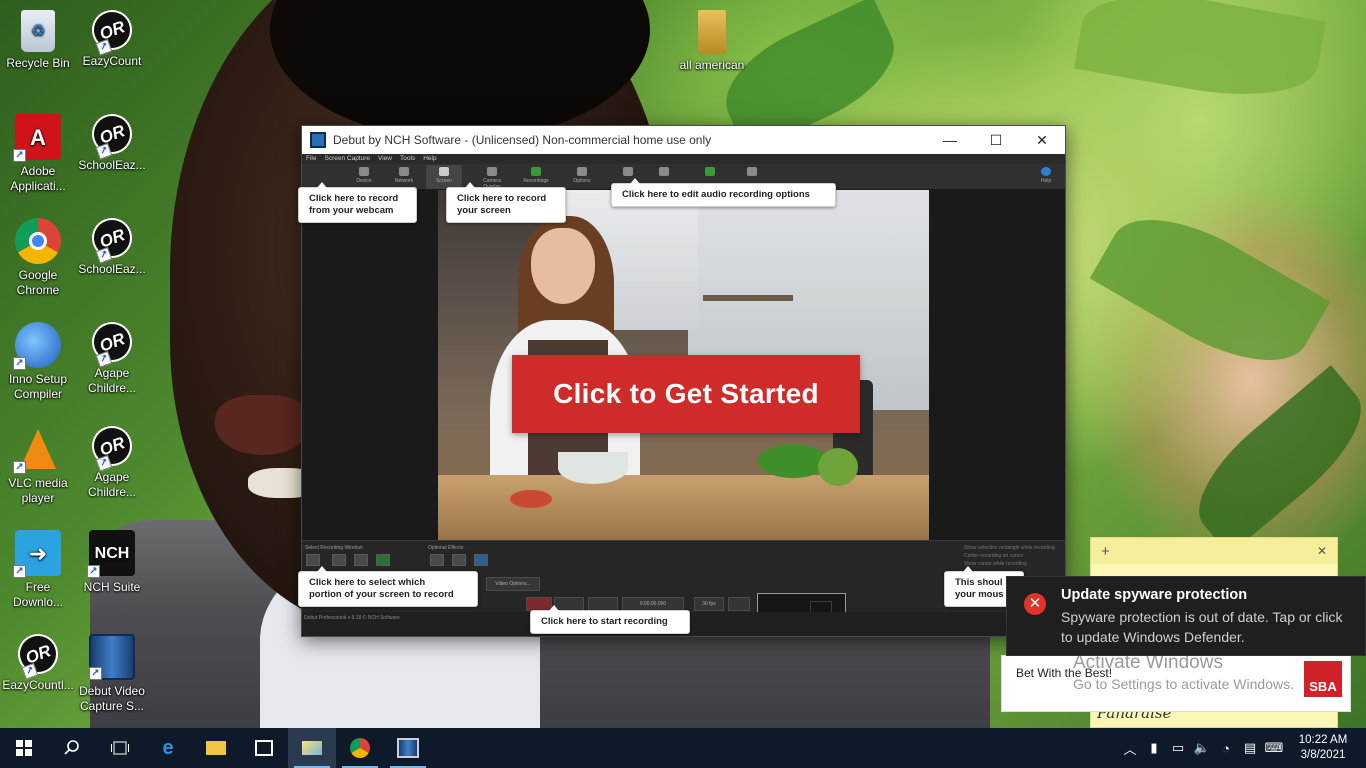 The width and height of the screenshot is (1366, 768). I want to click on debut-icon, so click(408, 748).